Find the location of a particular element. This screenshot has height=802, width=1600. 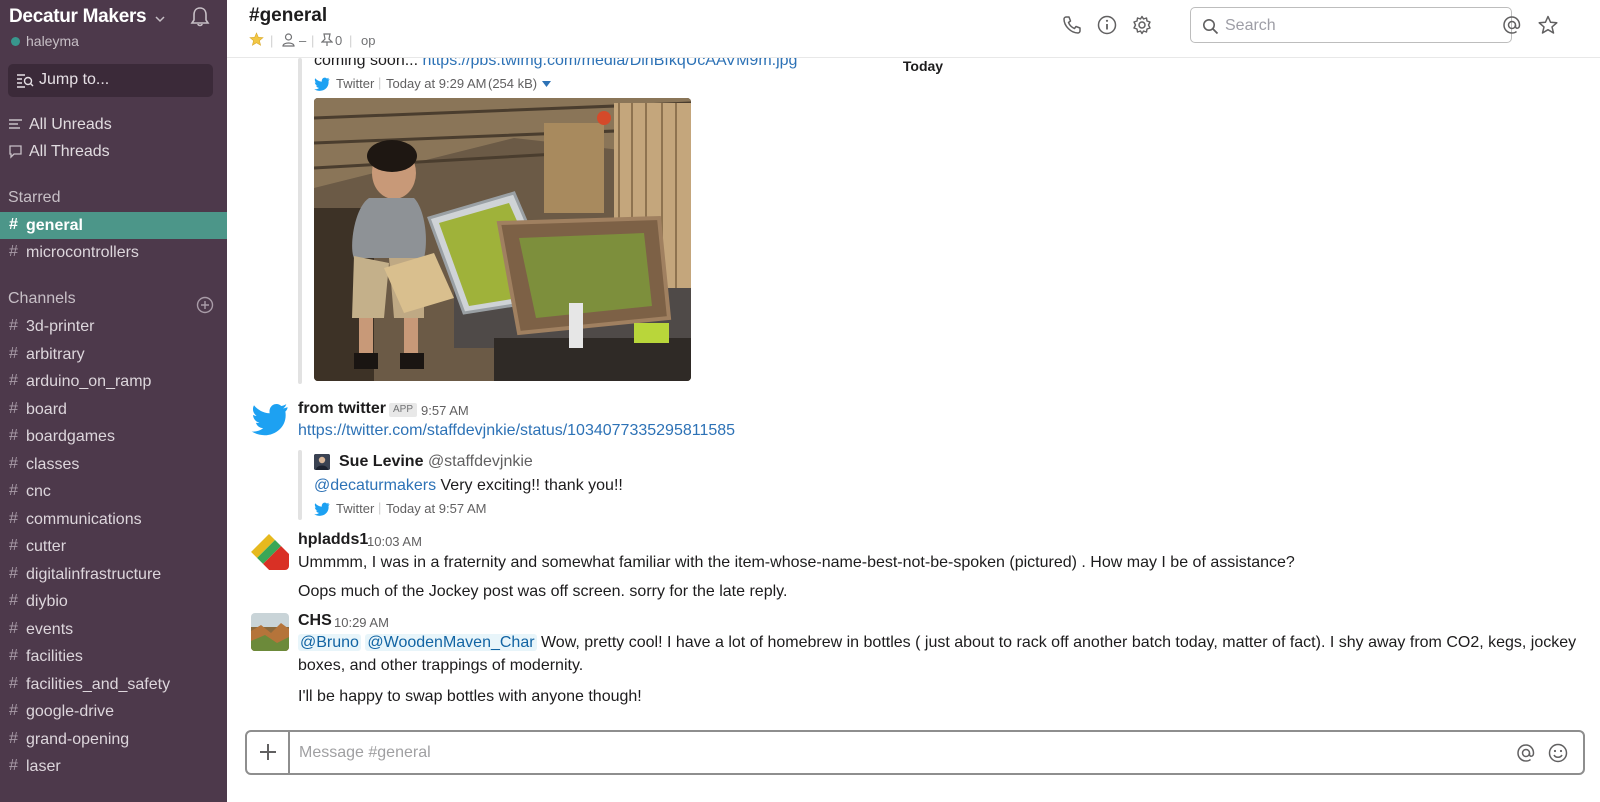

presence-indicator is located at coordinates (15, 41).